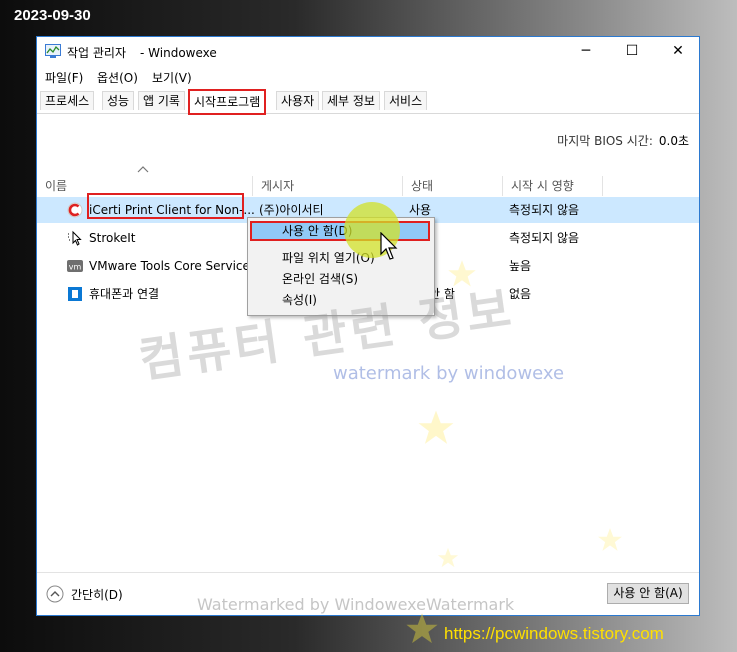  Describe the element at coordinates (172, 77) in the screenshot. I see `menu-view: 보기(V)` at that location.